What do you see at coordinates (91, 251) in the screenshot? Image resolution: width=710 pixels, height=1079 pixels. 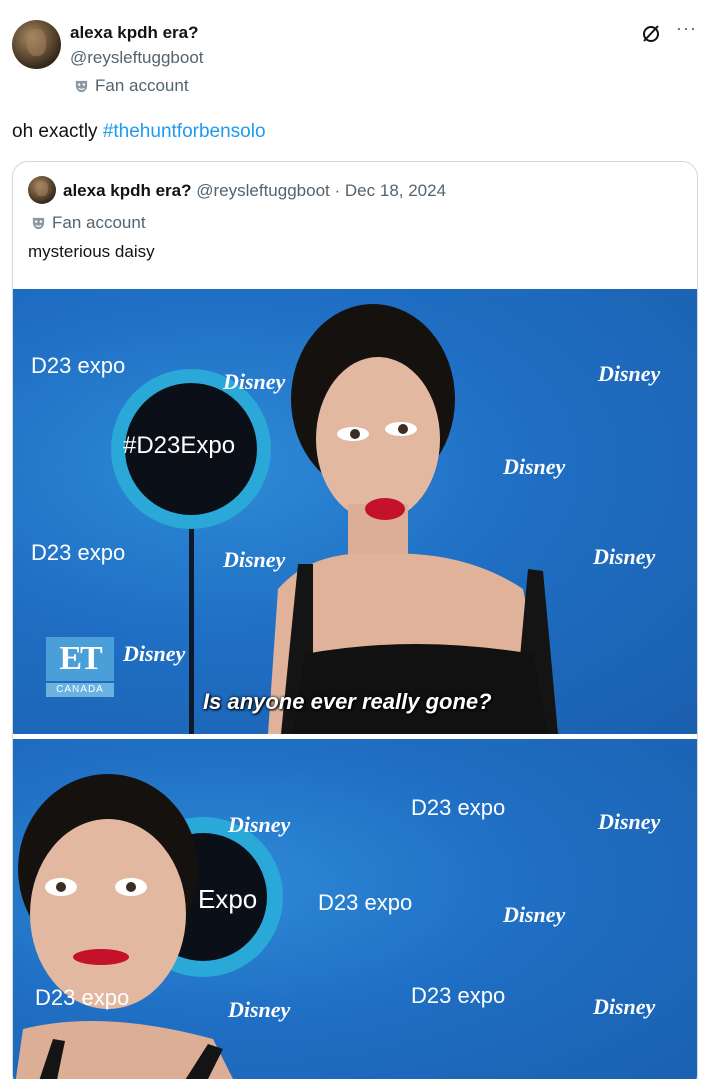 I see `quoted-tweet-text: mysterious daisy` at bounding box center [91, 251].